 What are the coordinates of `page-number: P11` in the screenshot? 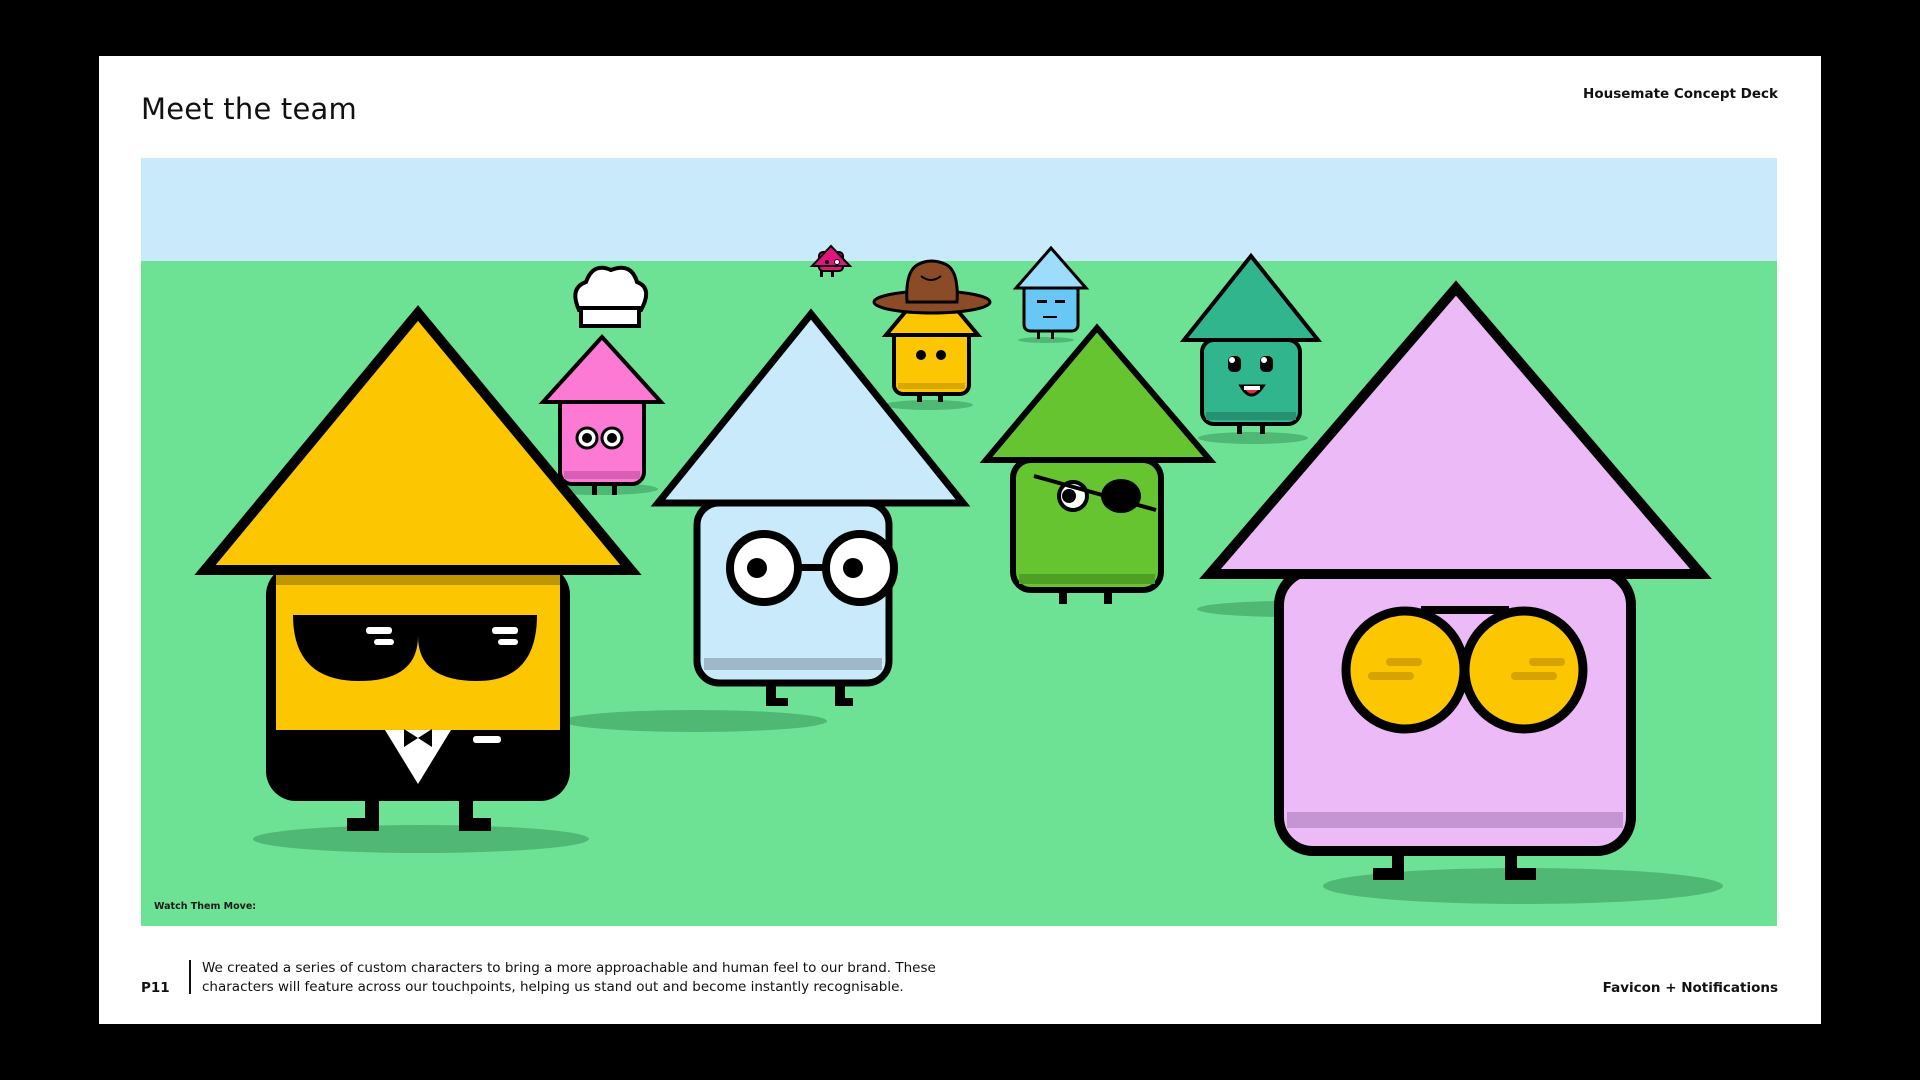 It's located at (155, 988).